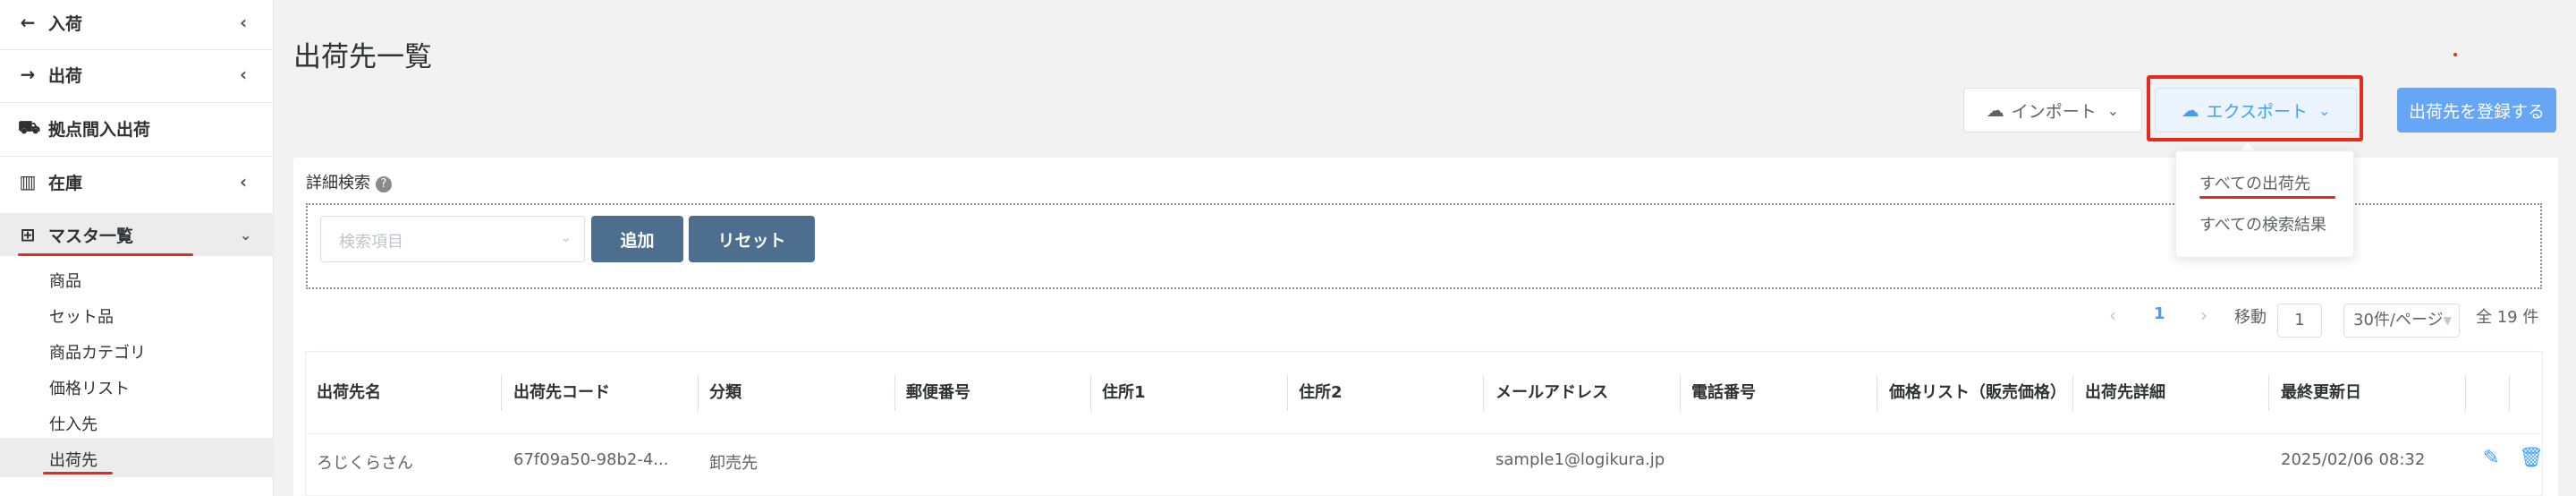  Describe the element at coordinates (1995, 110) in the screenshot. I see `cloud-upload-icon: ☁` at that location.